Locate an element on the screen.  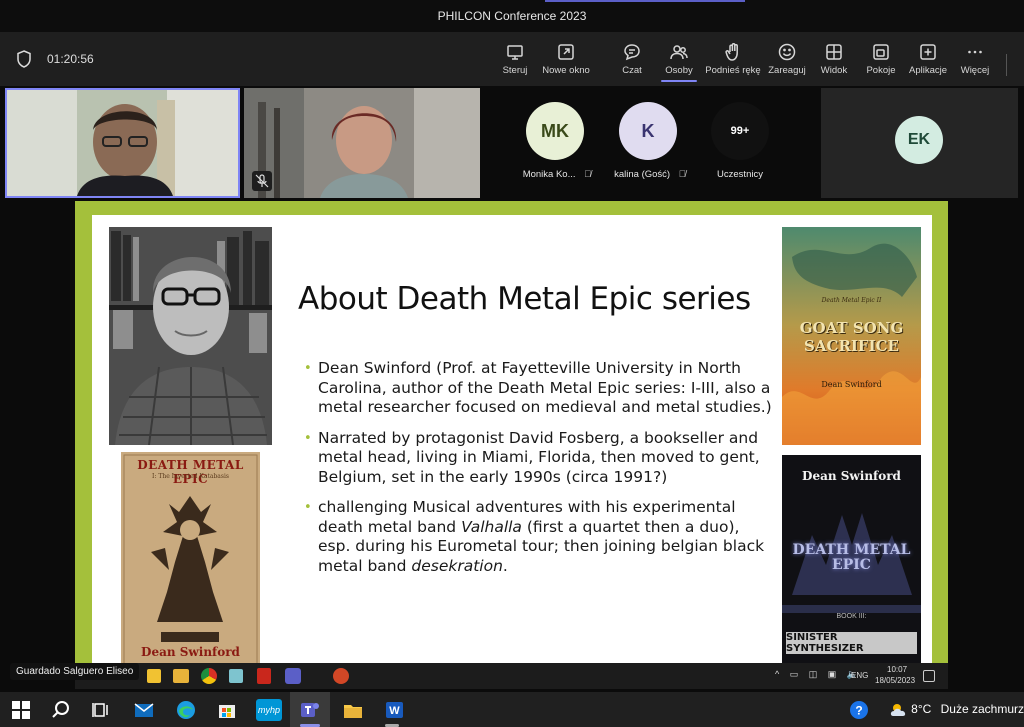
folder-icon is located at coordinates (181, 676).